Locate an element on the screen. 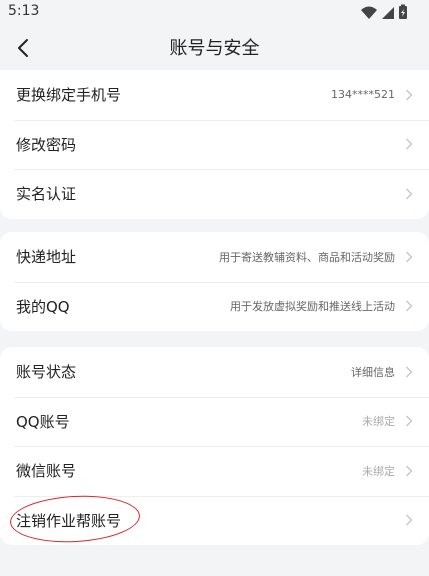  row-label: 注销作业帮账号 is located at coordinates (69, 520).